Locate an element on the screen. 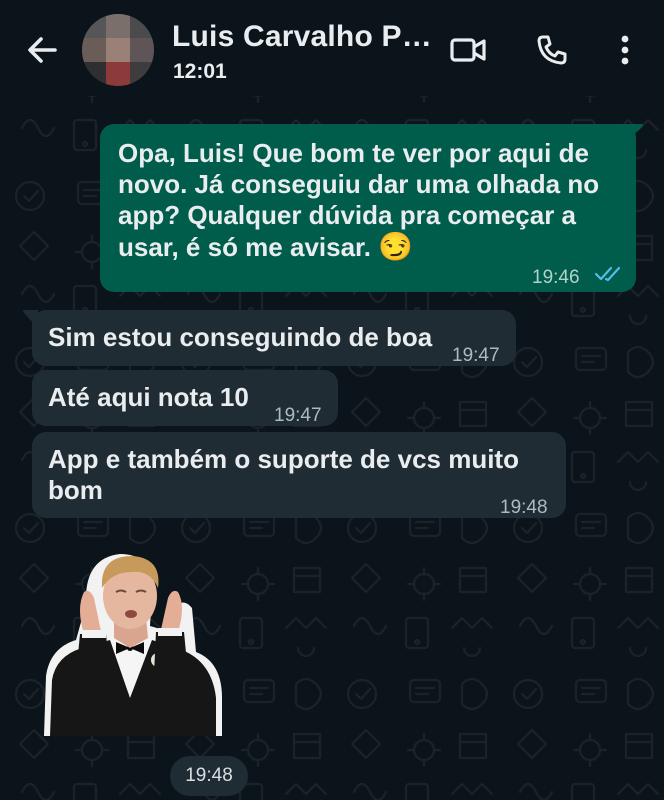 The width and height of the screenshot is (664, 800). video-camera-icon is located at coordinates (468, 50).